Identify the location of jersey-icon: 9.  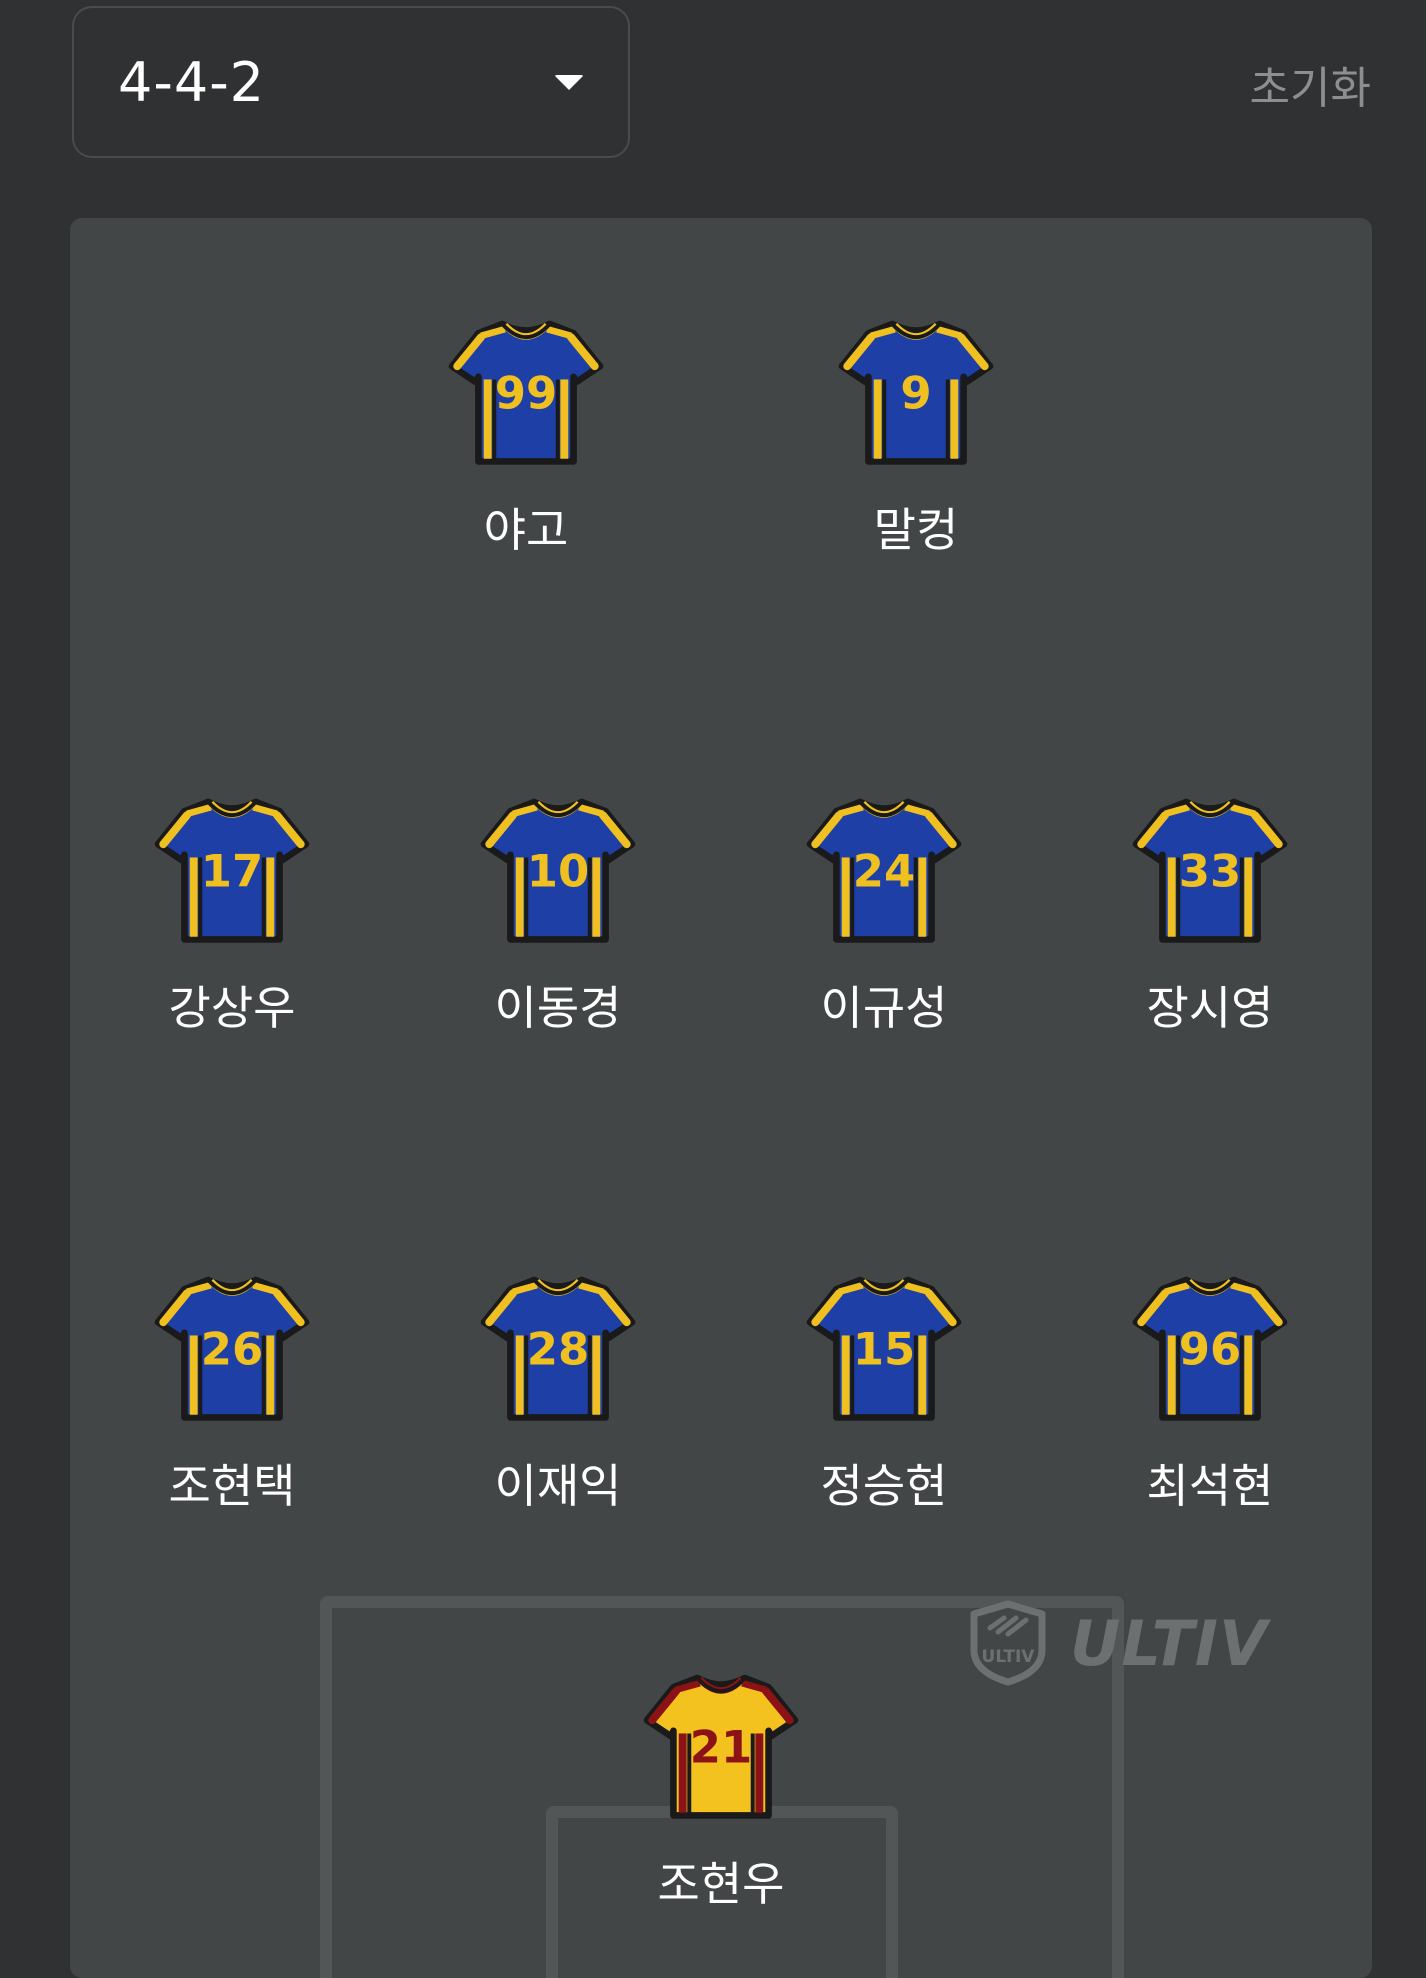
(916, 392).